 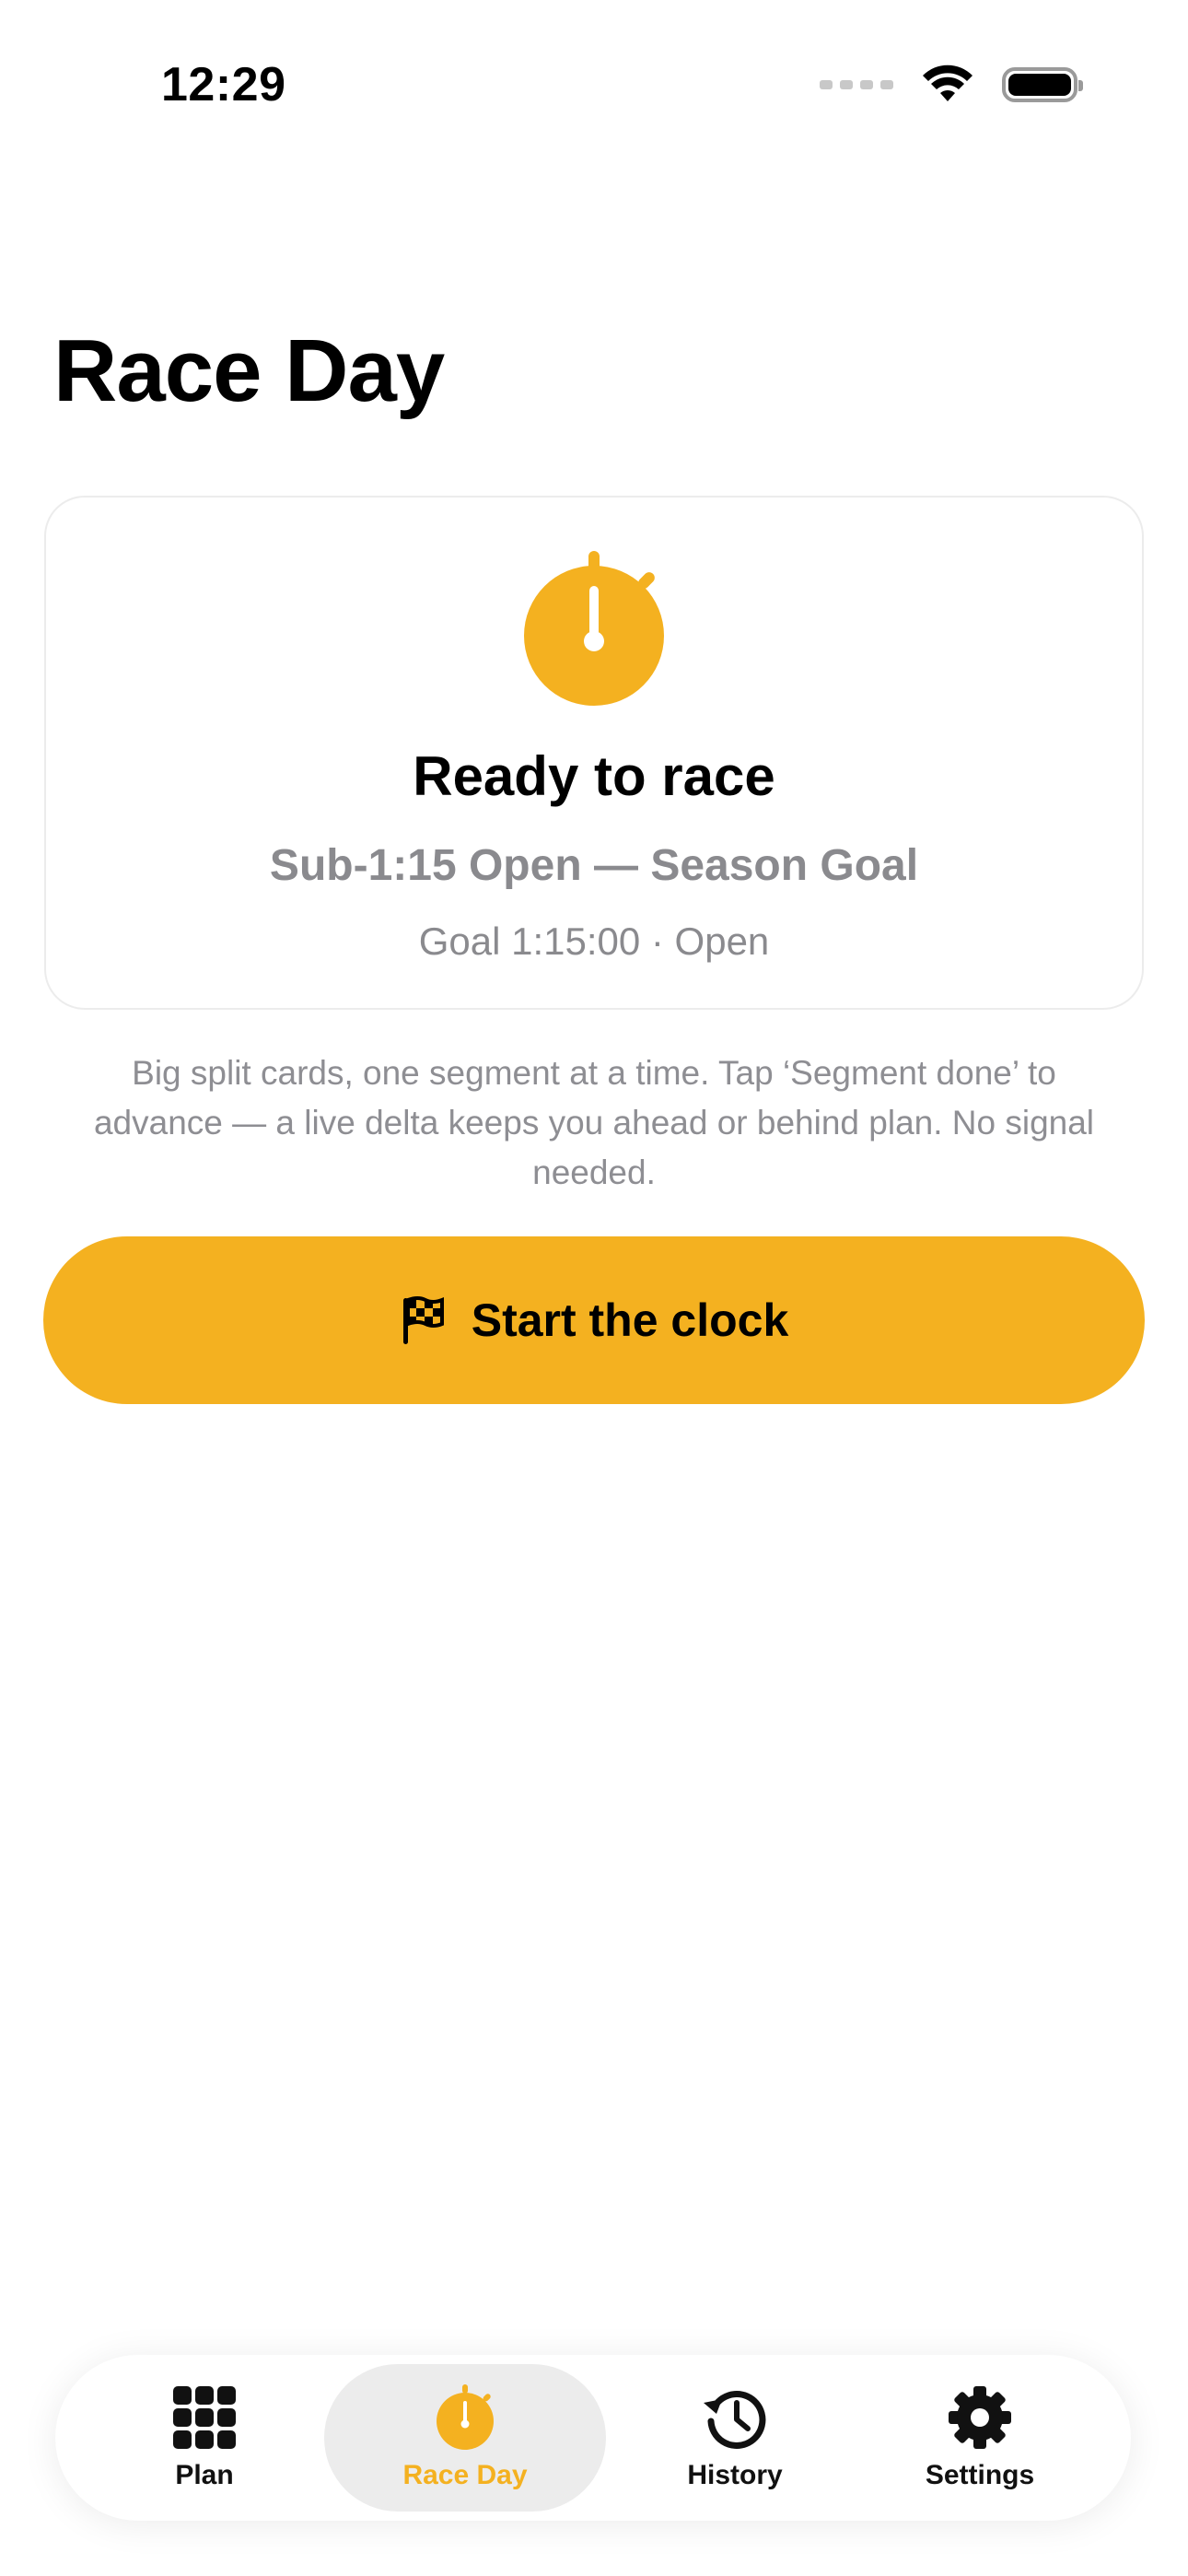 I want to click on tab-bar: Plan Race Day History Settings, so click(x=593, y=2438).